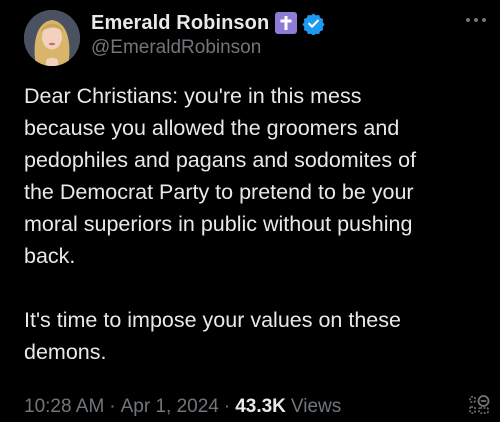  I want to click on tweet-time: 10:28 AM, so click(64, 407).